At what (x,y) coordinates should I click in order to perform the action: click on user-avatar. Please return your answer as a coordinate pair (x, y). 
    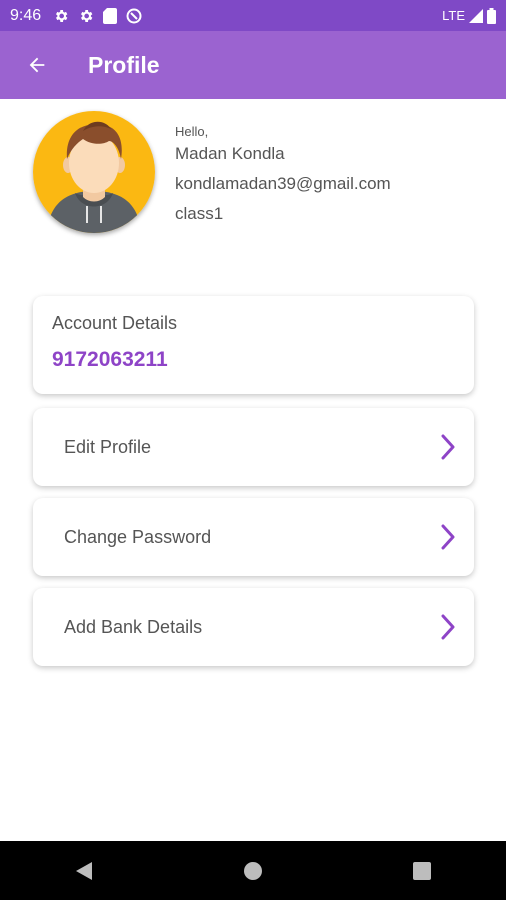
    Looking at the image, I should click on (94, 172).